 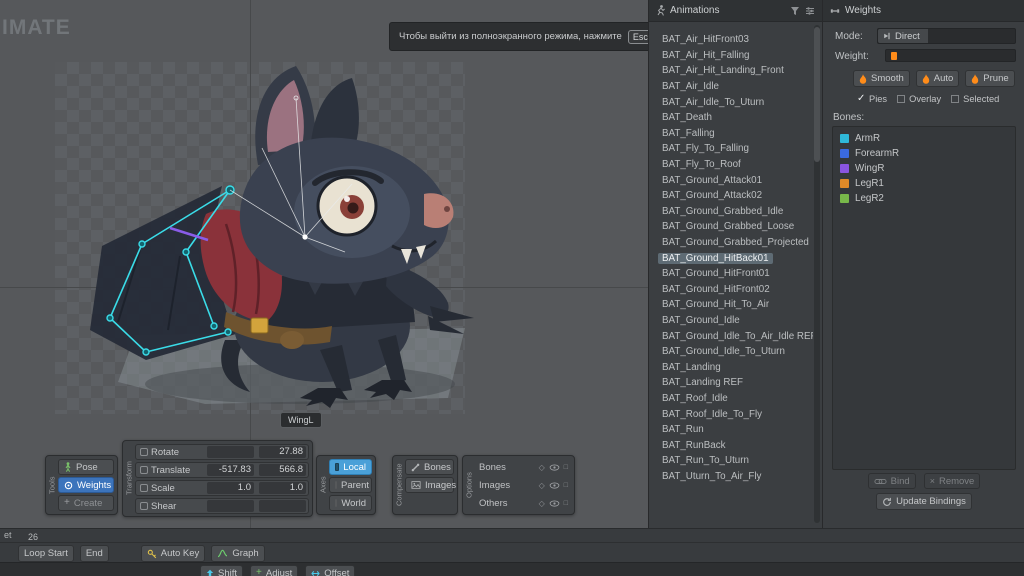 What do you see at coordinates (731, 477) in the screenshot?
I see `animation-list-item: BAT_Uturn_To_Air_Fly` at bounding box center [731, 477].